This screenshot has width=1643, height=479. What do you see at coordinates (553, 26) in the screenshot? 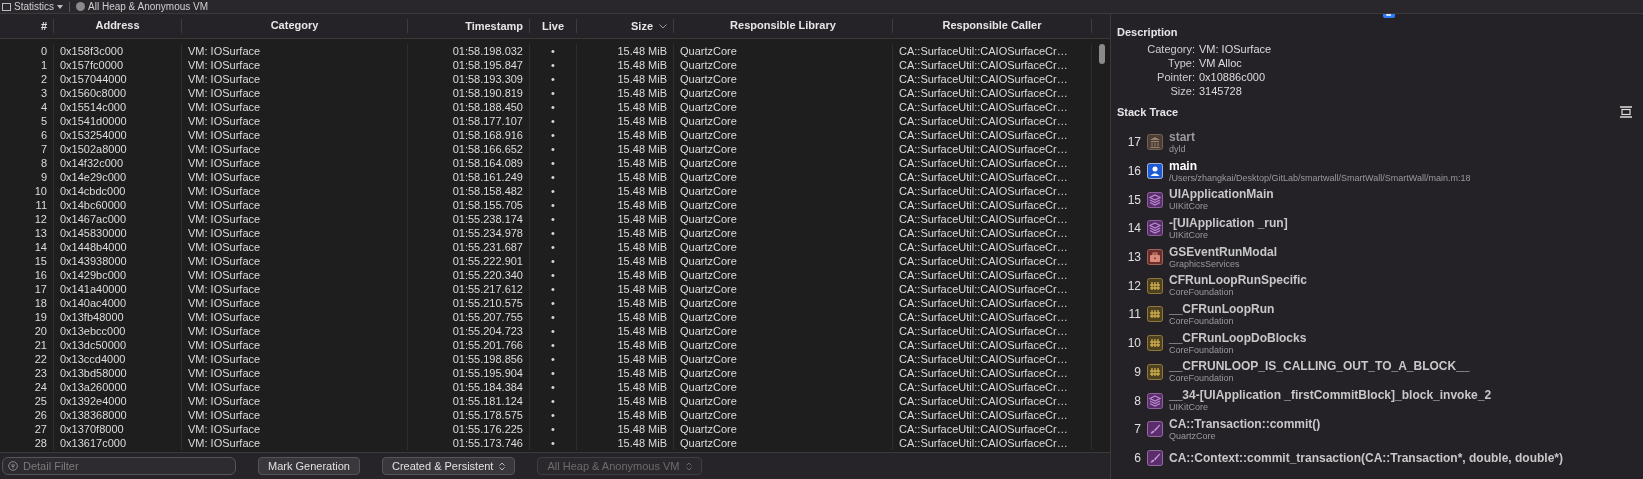
I see `column-header: Live` at bounding box center [553, 26].